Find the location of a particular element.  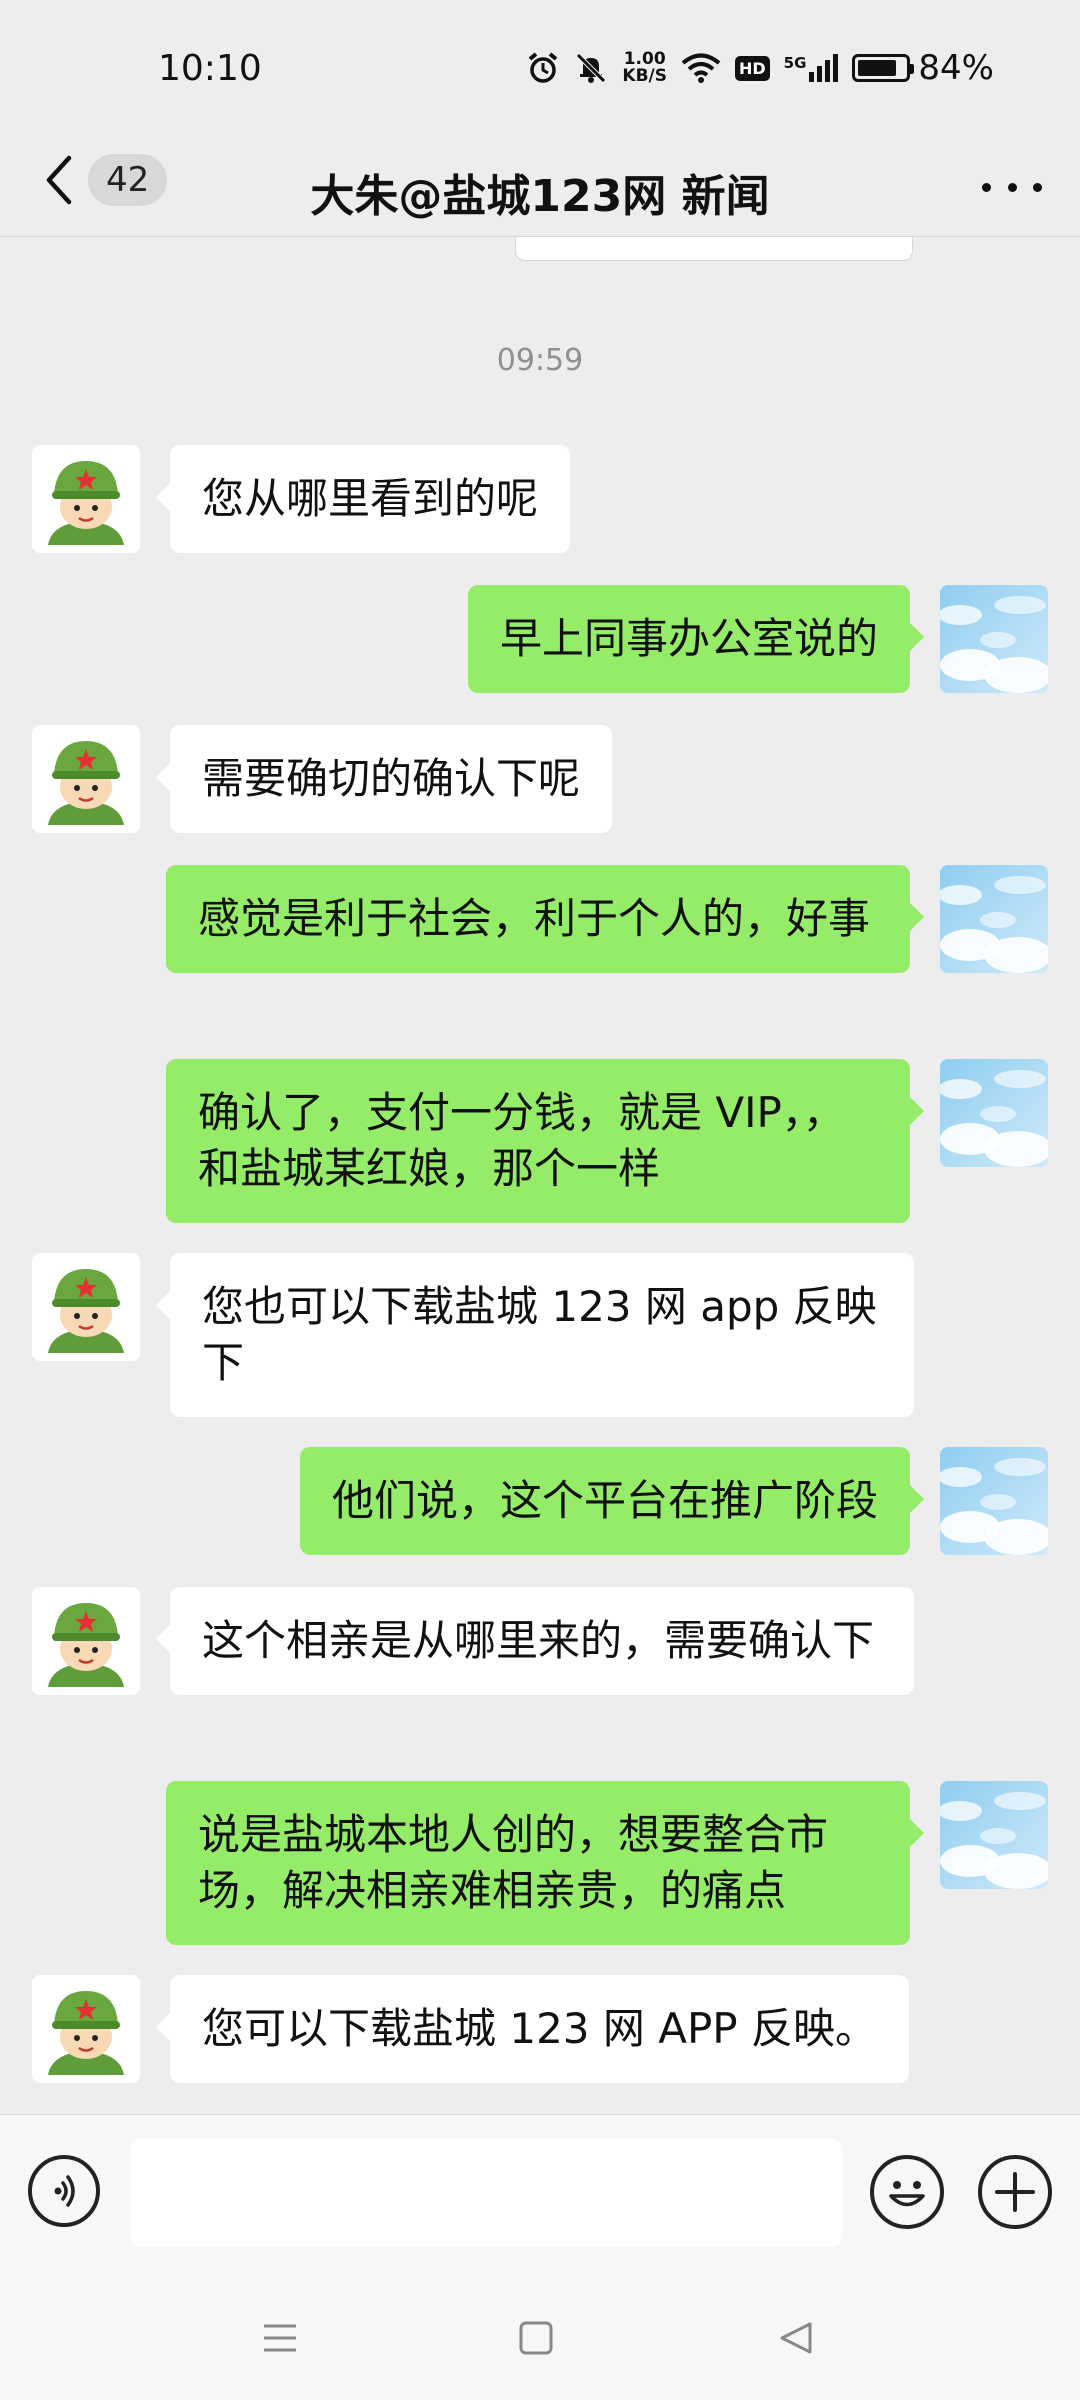

hd-badge: HD is located at coordinates (752, 68).